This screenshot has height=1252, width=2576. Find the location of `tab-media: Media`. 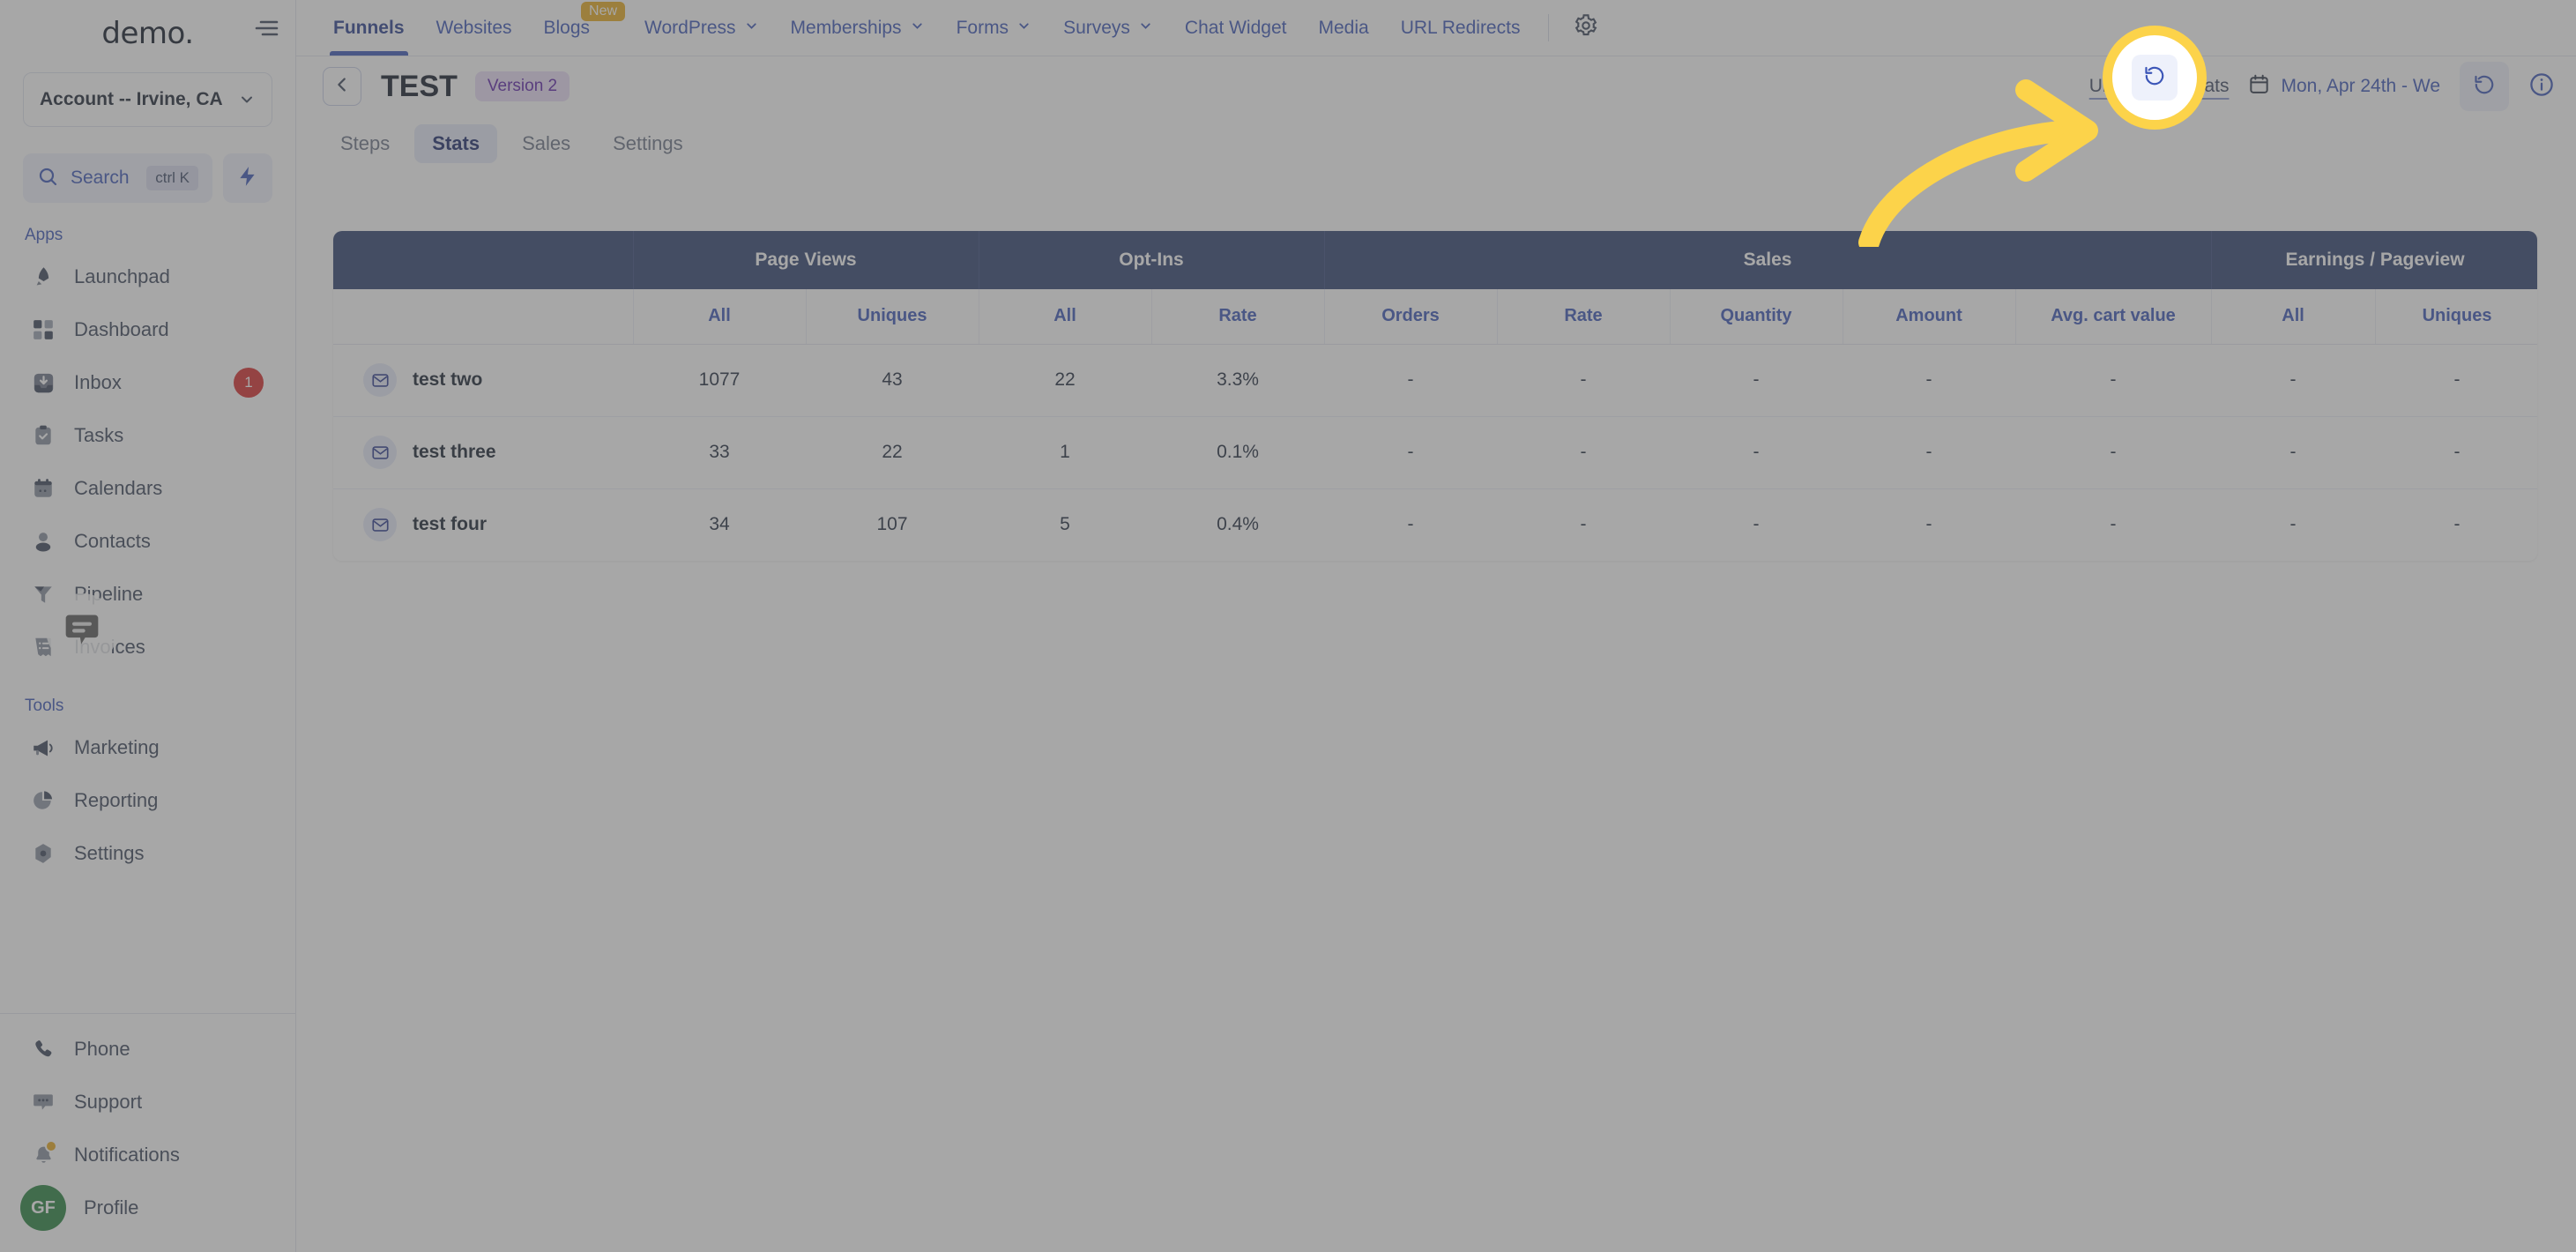

tab-media: Media is located at coordinates (1343, 28).